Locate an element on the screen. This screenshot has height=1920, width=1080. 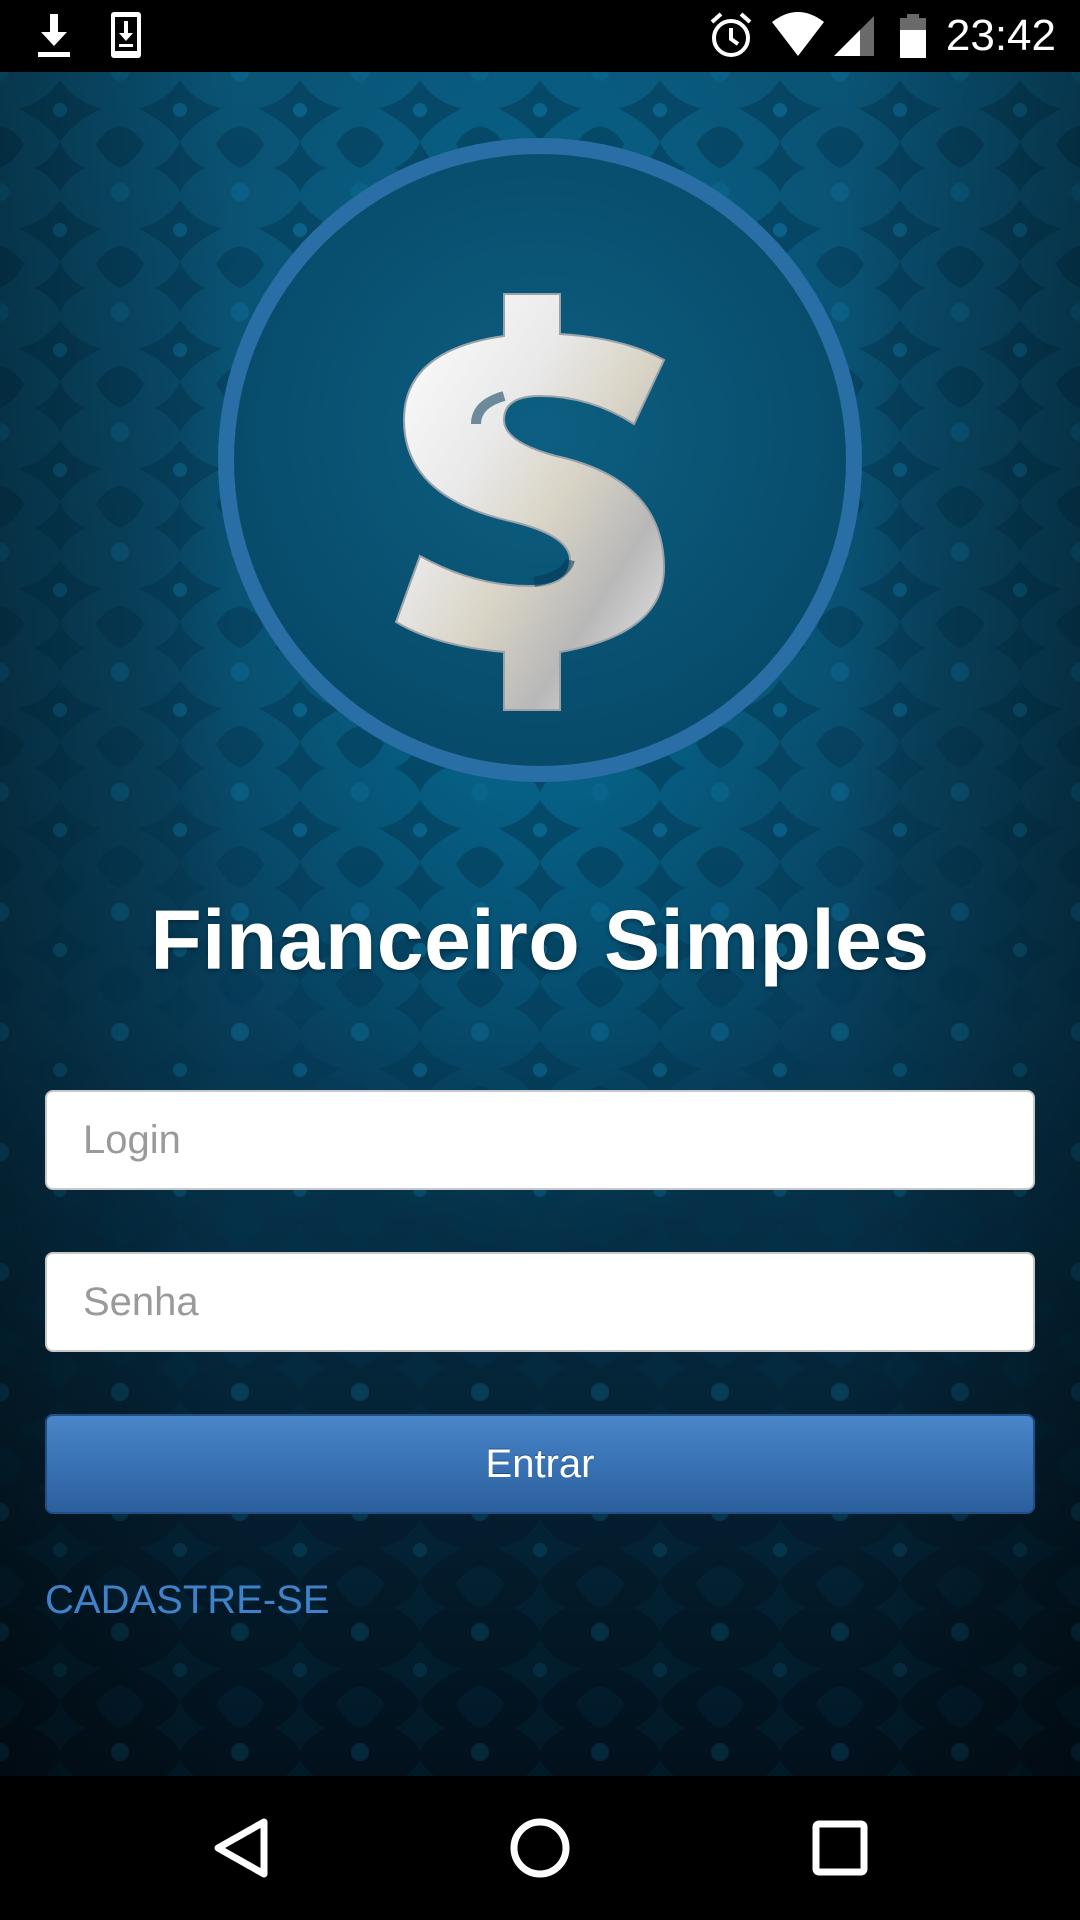
recents-icon is located at coordinates (840, 1848).